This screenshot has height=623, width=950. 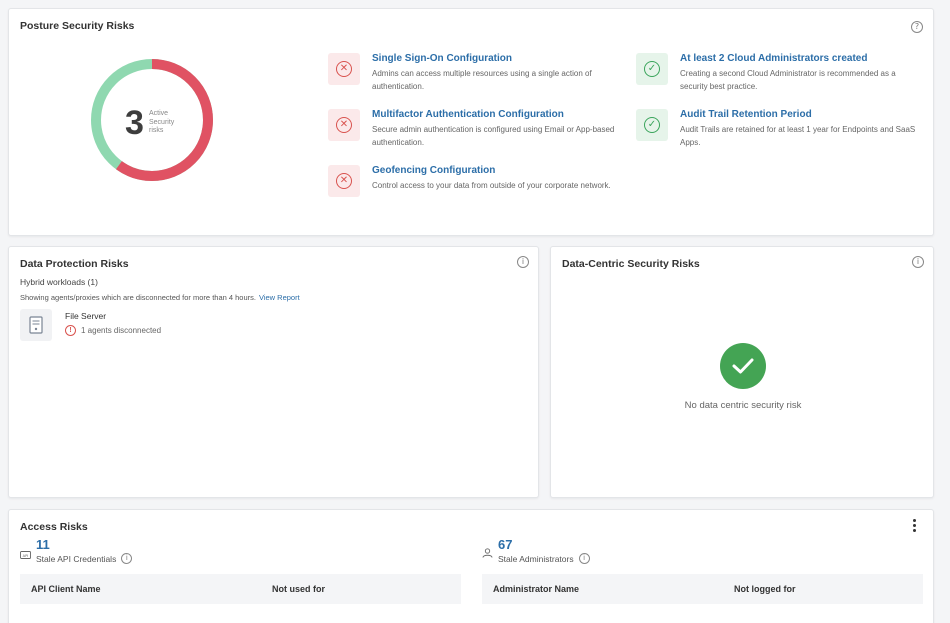 What do you see at coordinates (442, 58) in the screenshot?
I see `risk-title-link: Single Sign-On Configuration` at bounding box center [442, 58].